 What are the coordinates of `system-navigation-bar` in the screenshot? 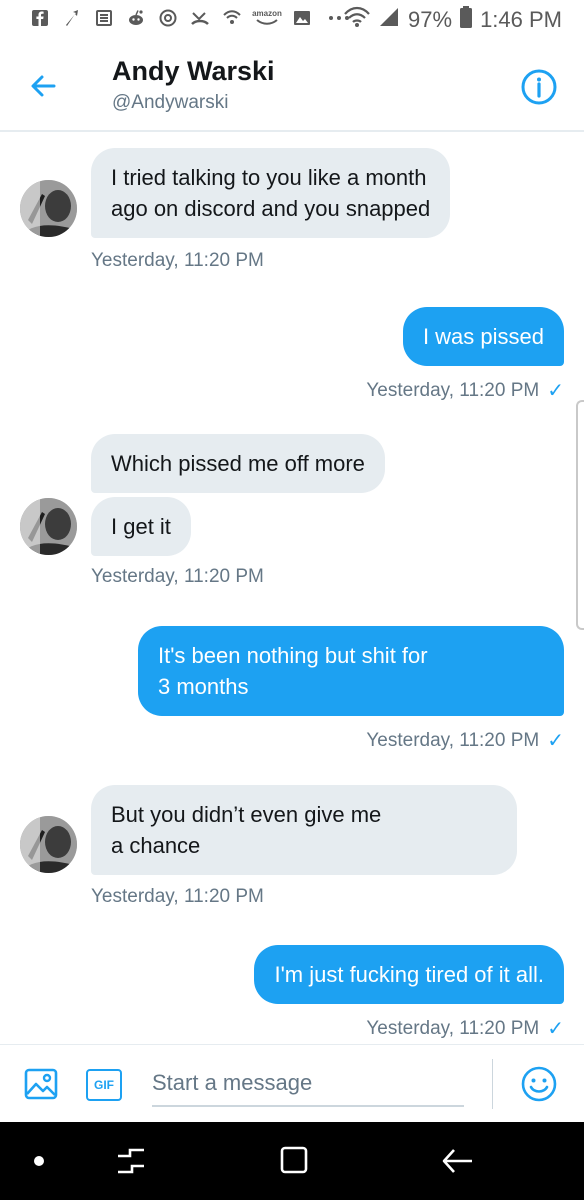 It's located at (292, 1161).